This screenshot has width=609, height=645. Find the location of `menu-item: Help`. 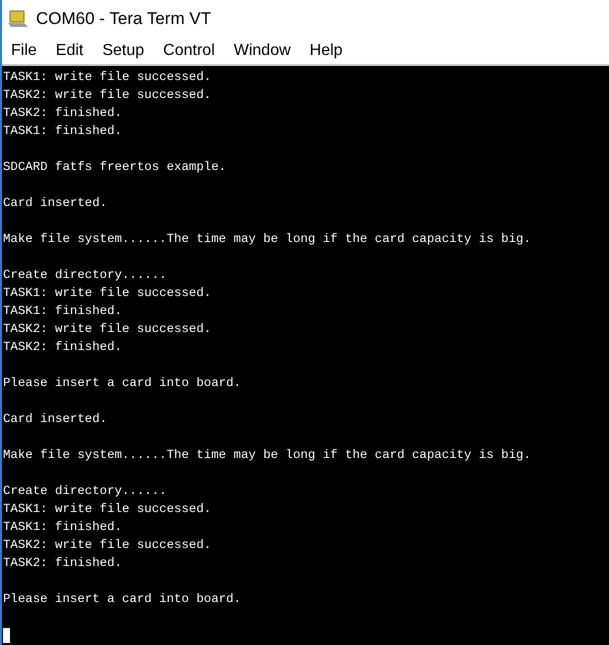

menu-item: Help is located at coordinates (326, 51).